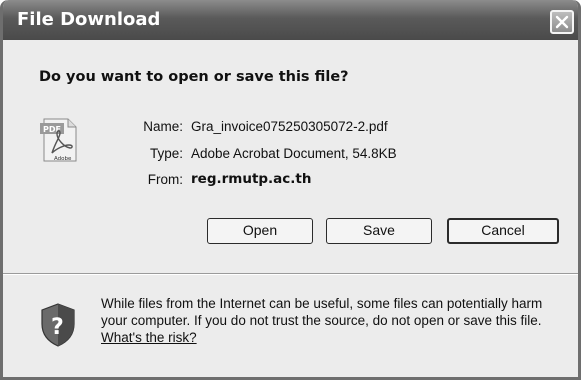  I want to click on divider, so click(290, 274).